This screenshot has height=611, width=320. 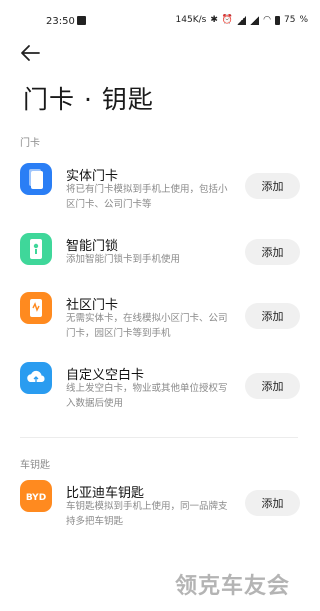 I want to click on add-smart-lock-button: 添加, so click(x=272, y=252).